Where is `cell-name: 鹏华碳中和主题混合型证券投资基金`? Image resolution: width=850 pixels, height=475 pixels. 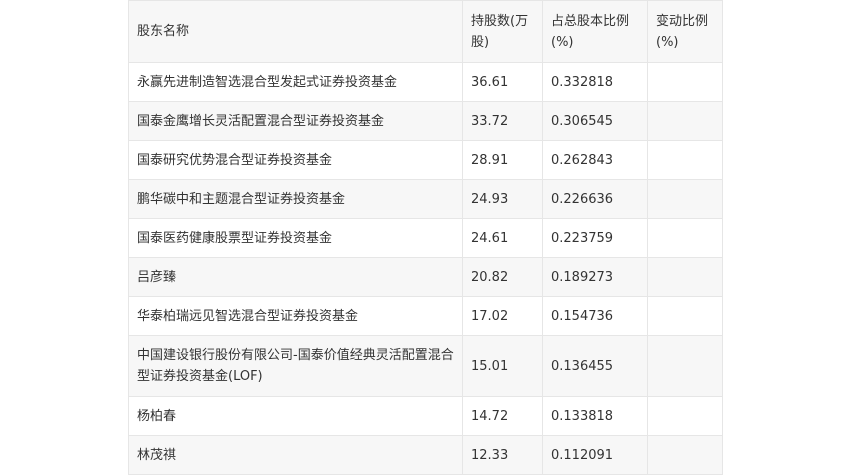
cell-name: 鹏华碳中和主题混合型证券投资基金 is located at coordinates (295, 199).